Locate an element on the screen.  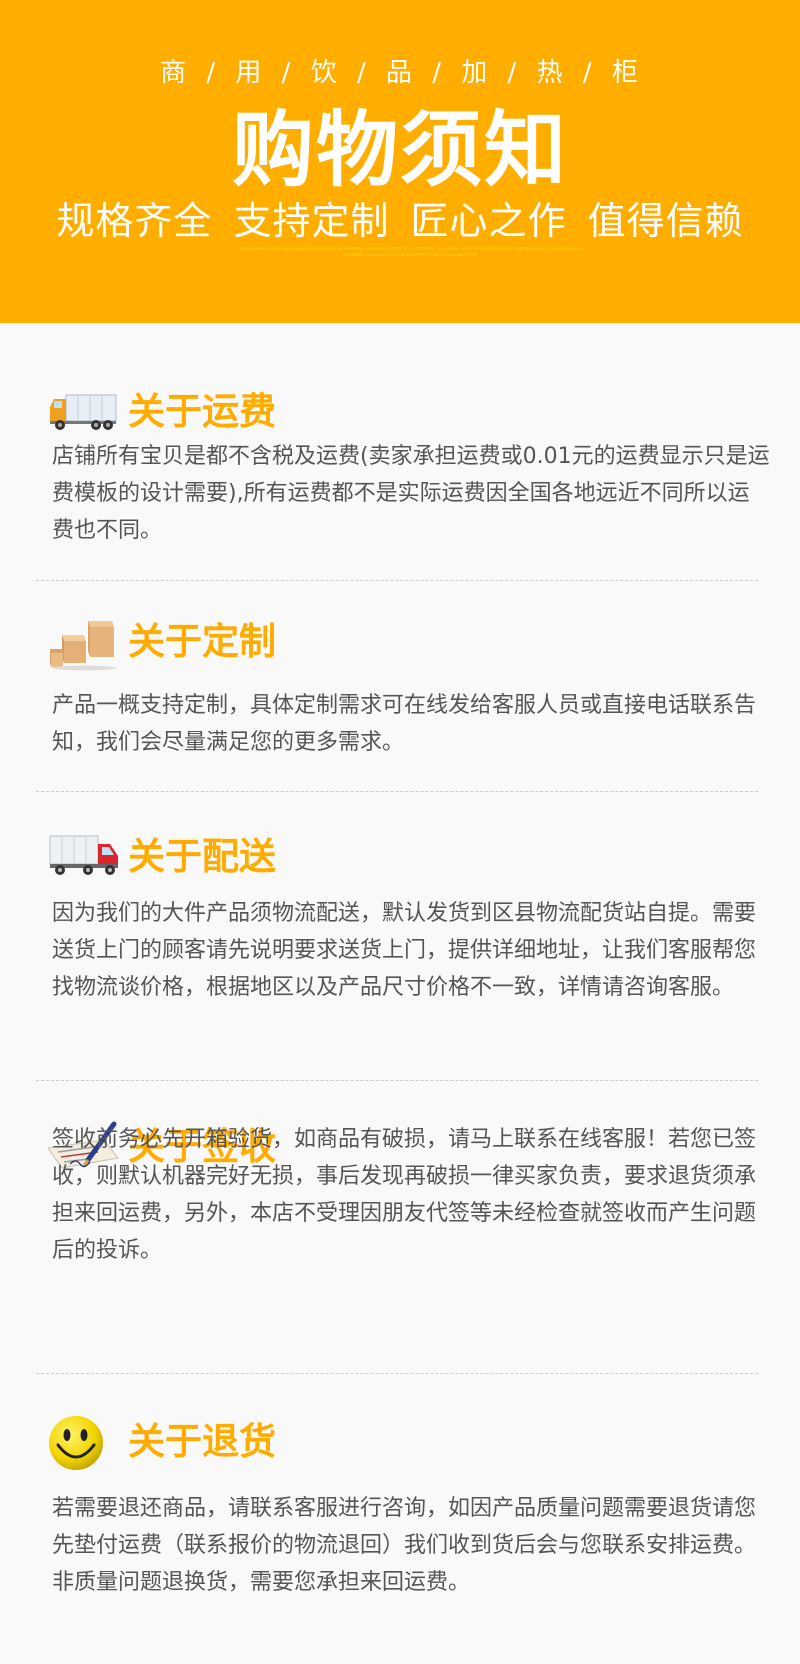
banner-slogan: 规格齐全 支持定制 匠心之作 值得信赖 is located at coordinates (400, 221).